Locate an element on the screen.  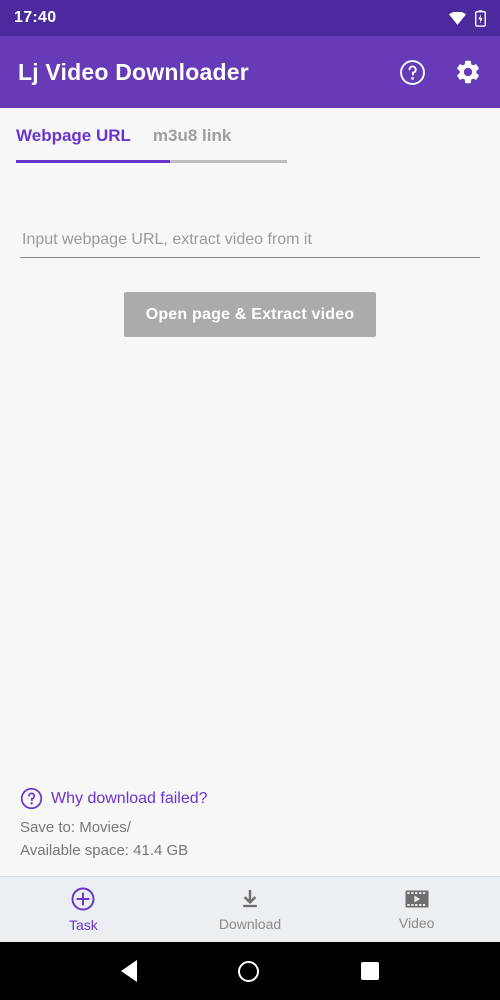
bottom-navigation: Task Download Video is located at coordinates (250, 909).